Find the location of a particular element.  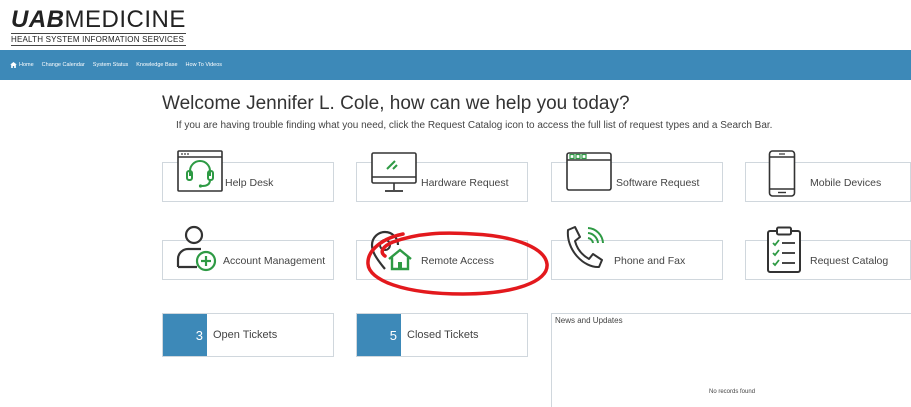

phone-icon is located at coordinates (585, 247).